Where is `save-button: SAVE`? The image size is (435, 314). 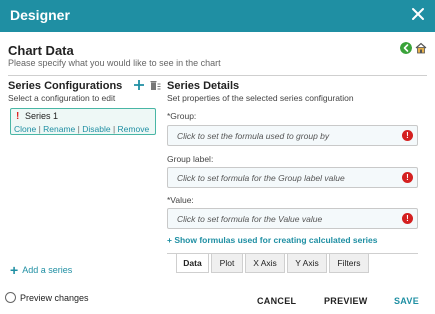 save-button: SAVE is located at coordinates (406, 301).